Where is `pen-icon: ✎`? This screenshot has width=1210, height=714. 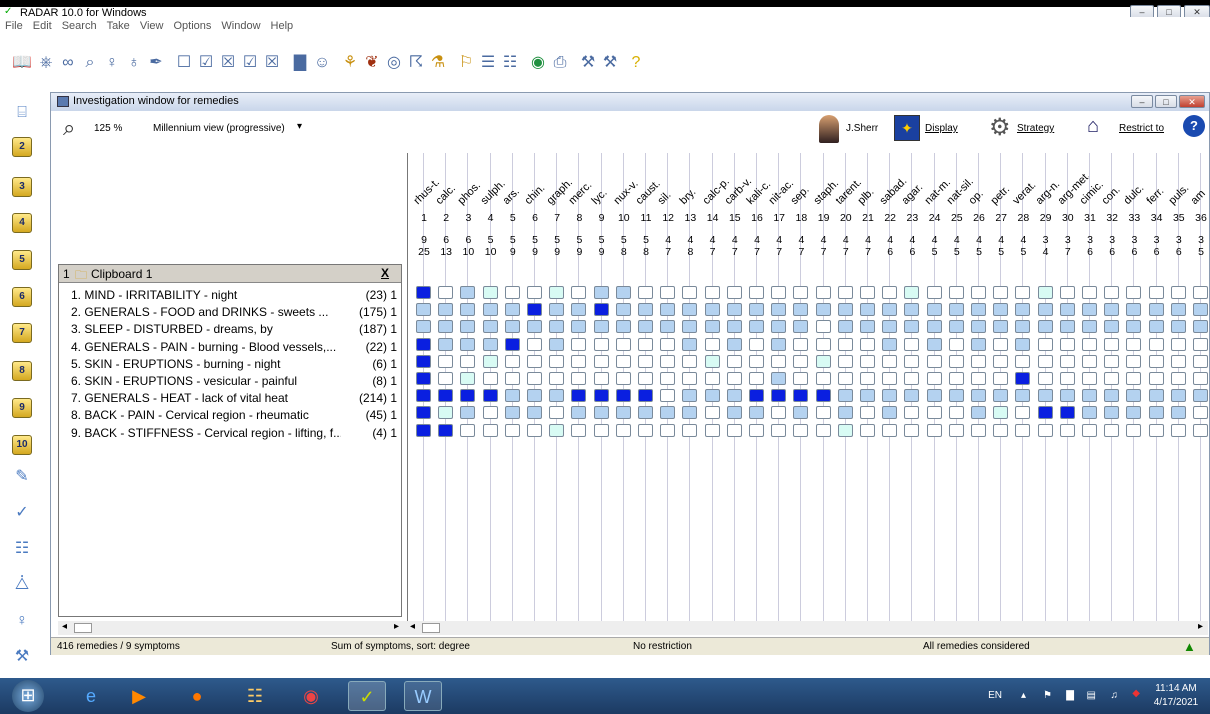 pen-icon: ✎ is located at coordinates (22, 477).